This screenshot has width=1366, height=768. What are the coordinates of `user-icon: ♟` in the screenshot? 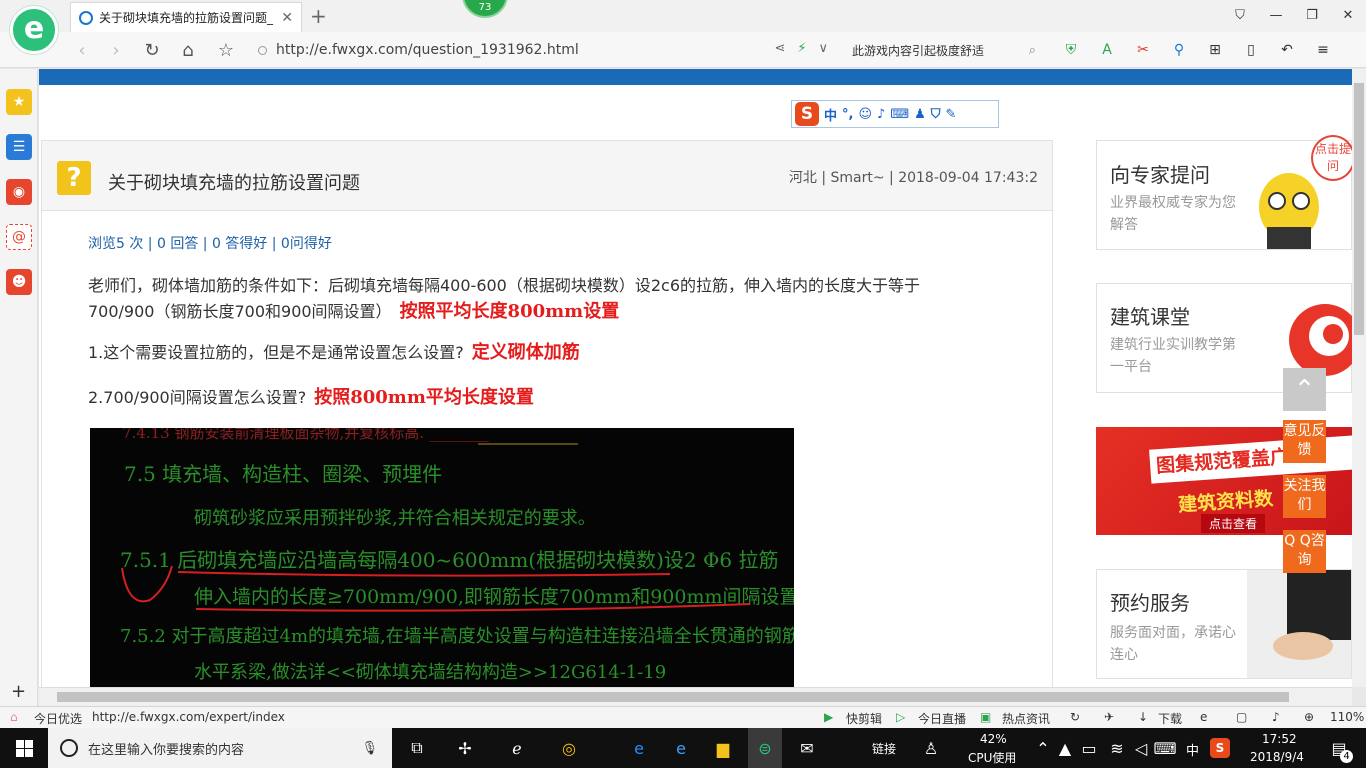 It's located at (920, 114).